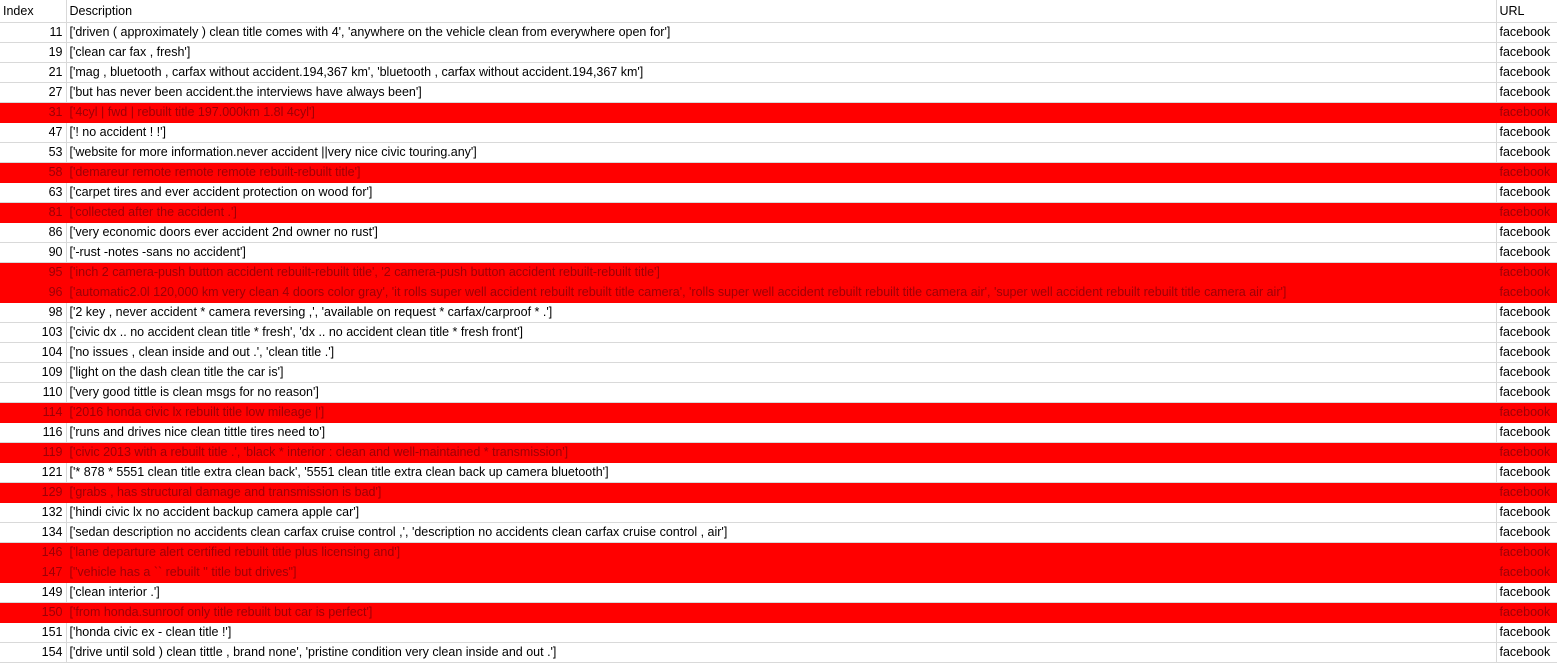 The image size is (1557, 663). What do you see at coordinates (33, 372) in the screenshot?
I see `index-cell: 109` at bounding box center [33, 372].